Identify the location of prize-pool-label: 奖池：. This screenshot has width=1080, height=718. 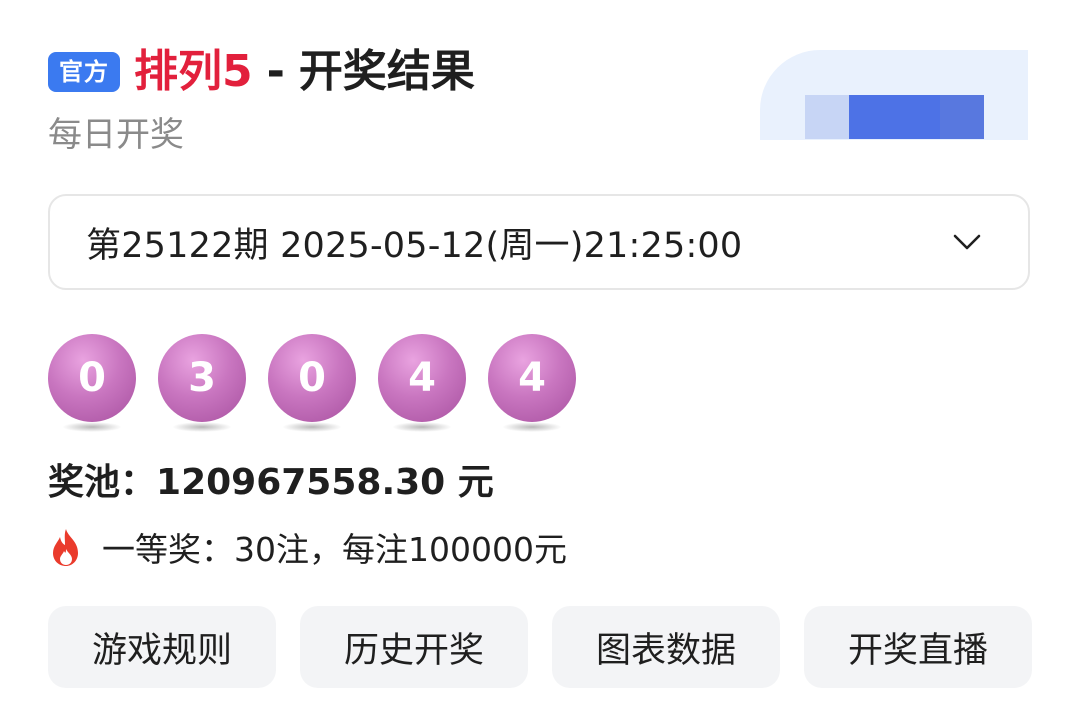
(102, 482).